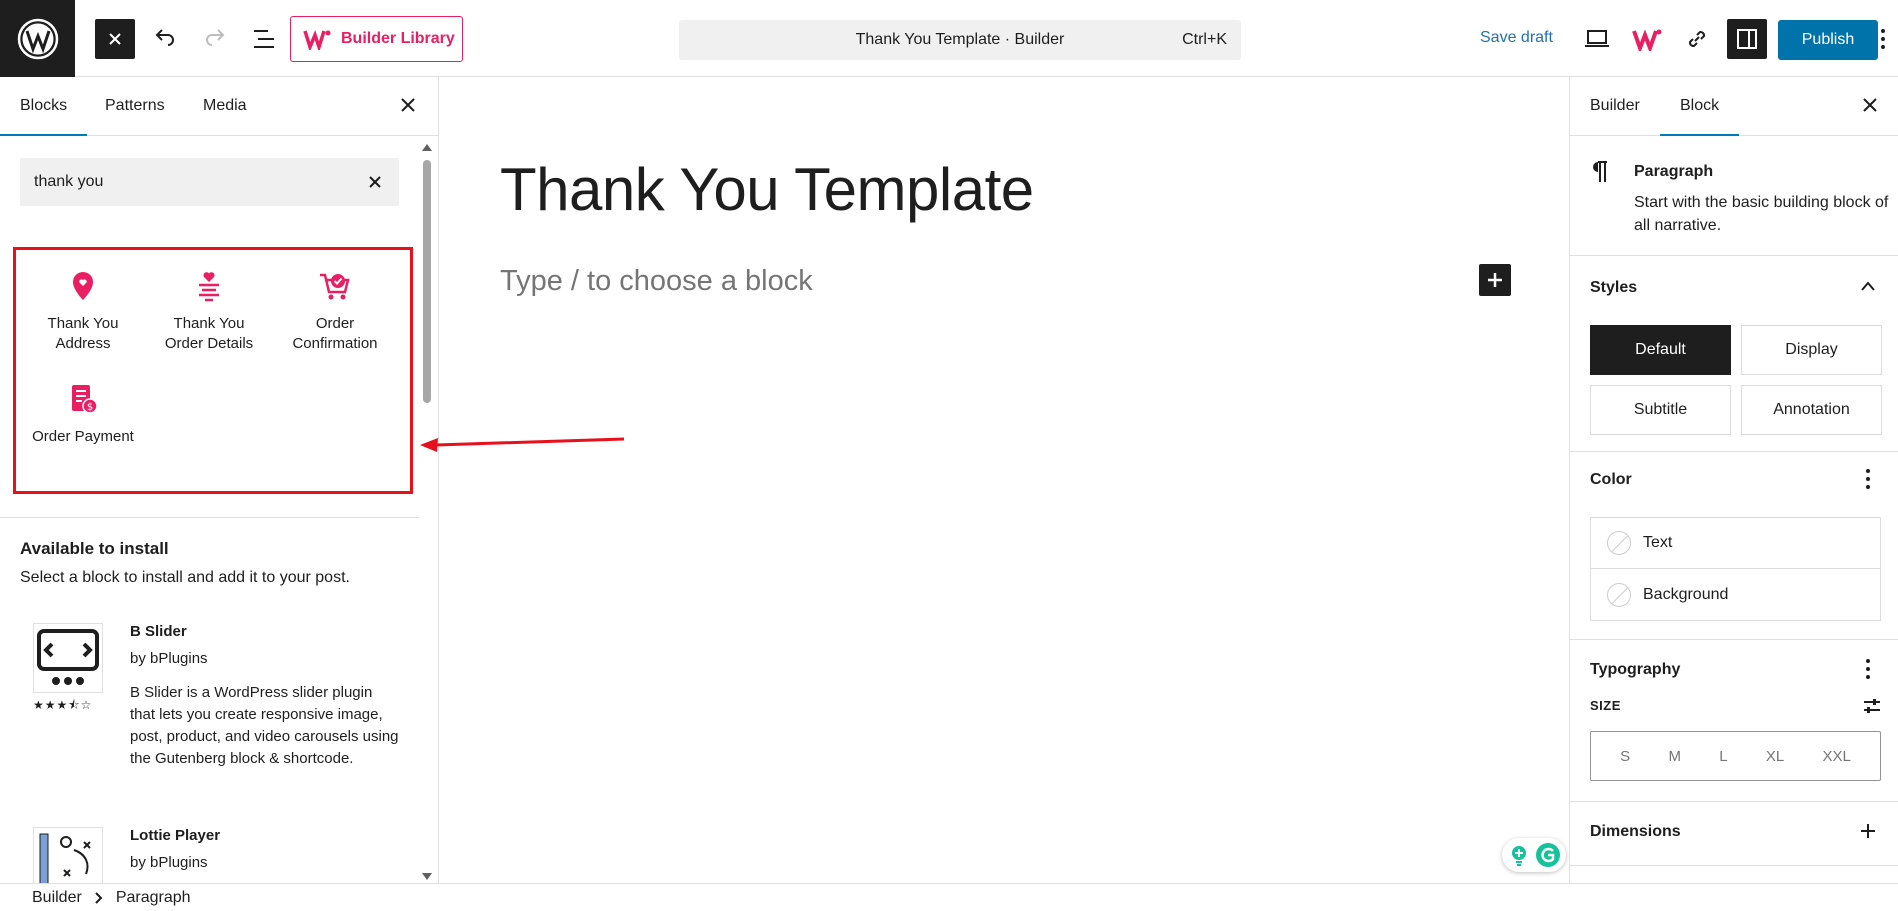 The height and width of the screenshot is (911, 1898). Describe the element at coordinates (375, 182) in the screenshot. I see `clear-search-icon` at that location.